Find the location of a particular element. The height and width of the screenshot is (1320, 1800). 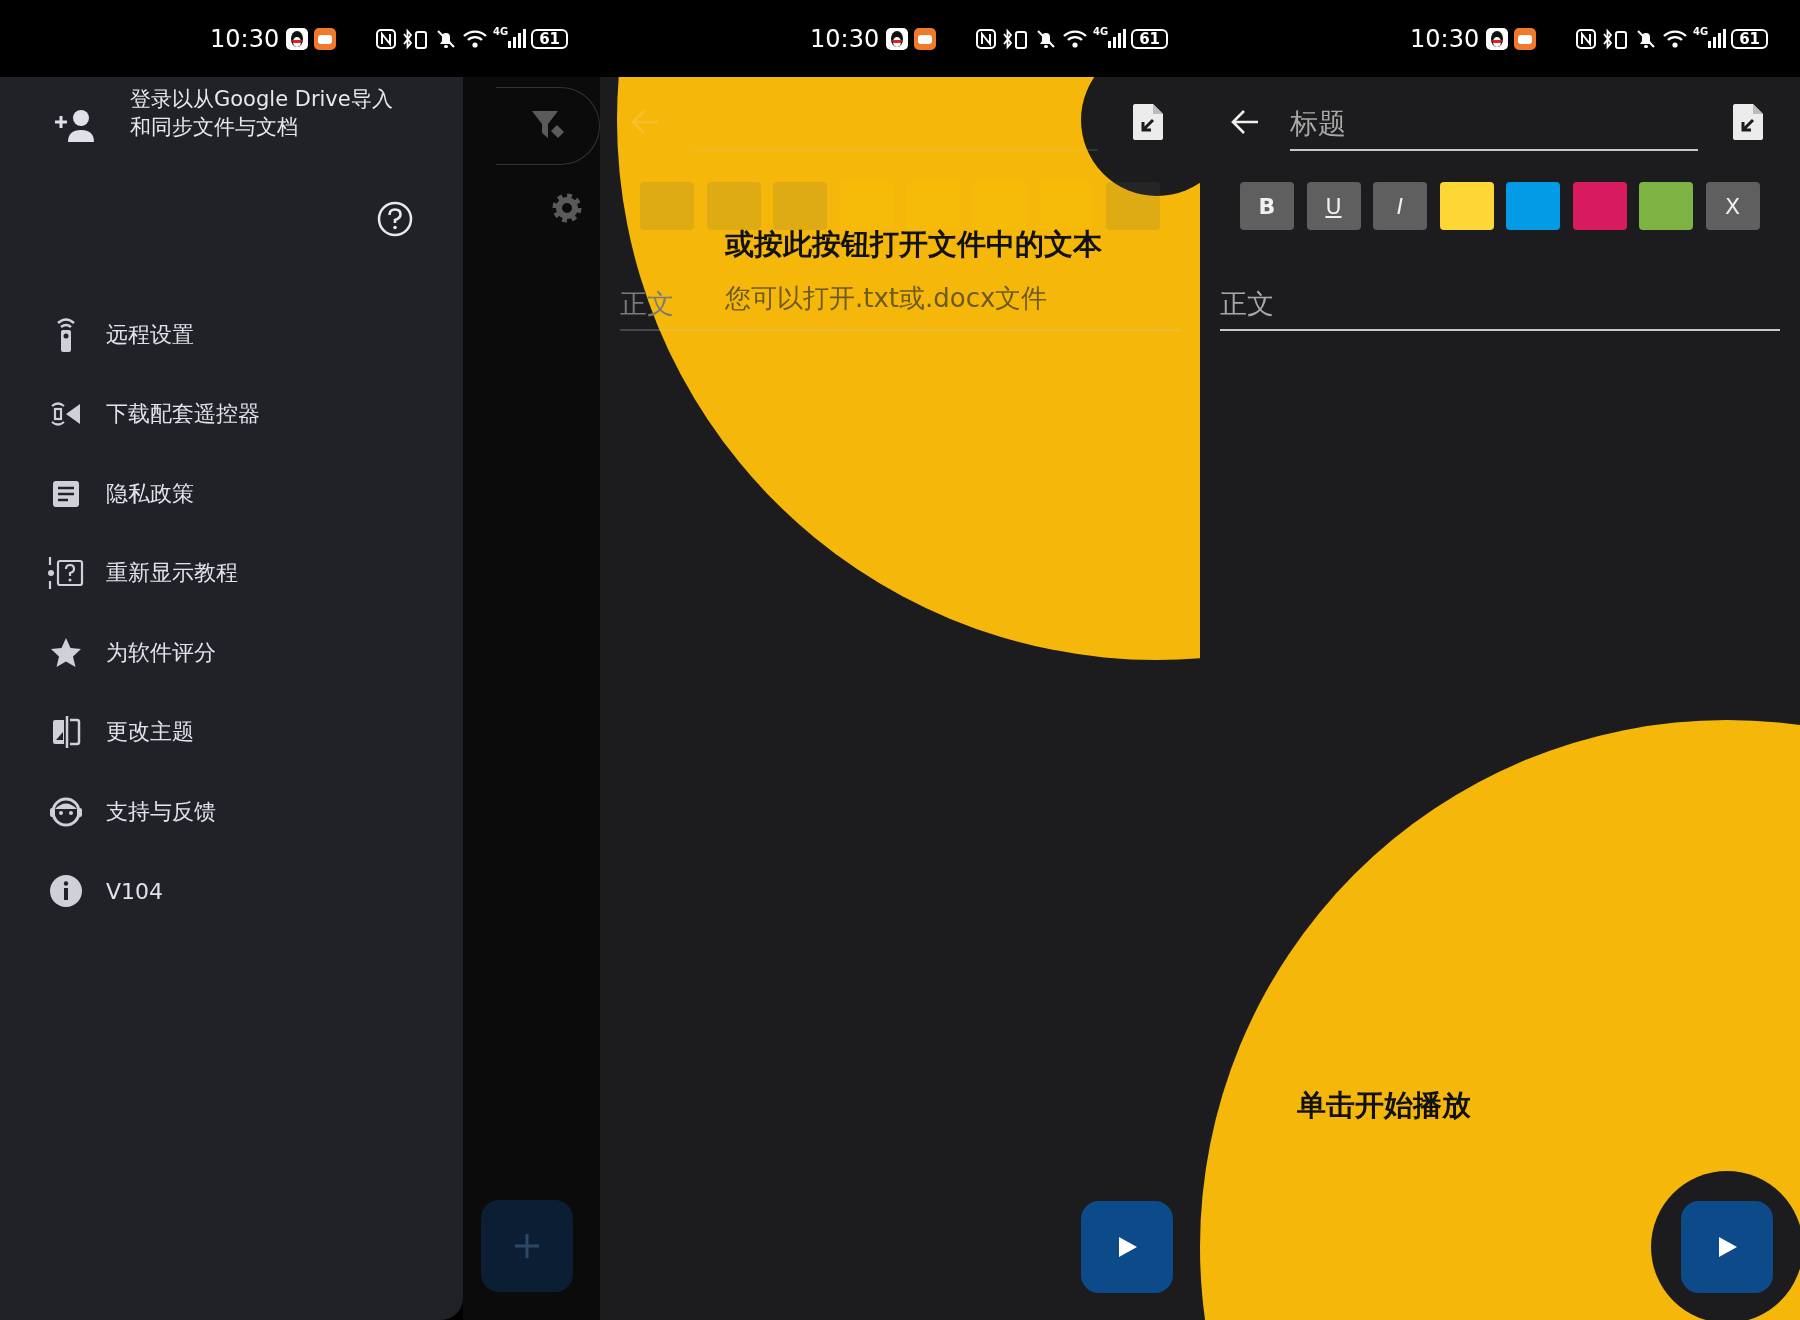

clear-format-button is located at coordinates (1132, 206).